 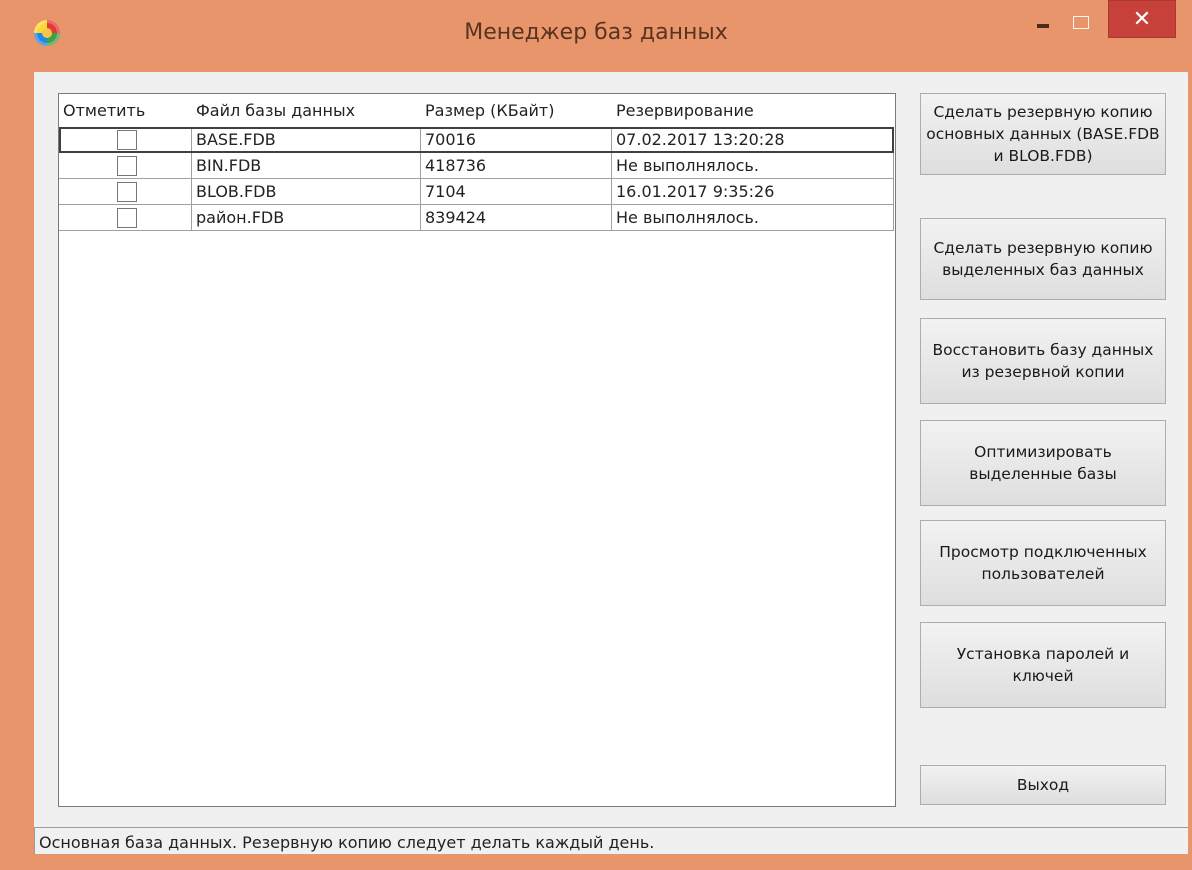 What do you see at coordinates (1043, 563) in the screenshot?
I see `view-users-button: Просмотр подключенных пользователей` at bounding box center [1043, 563].